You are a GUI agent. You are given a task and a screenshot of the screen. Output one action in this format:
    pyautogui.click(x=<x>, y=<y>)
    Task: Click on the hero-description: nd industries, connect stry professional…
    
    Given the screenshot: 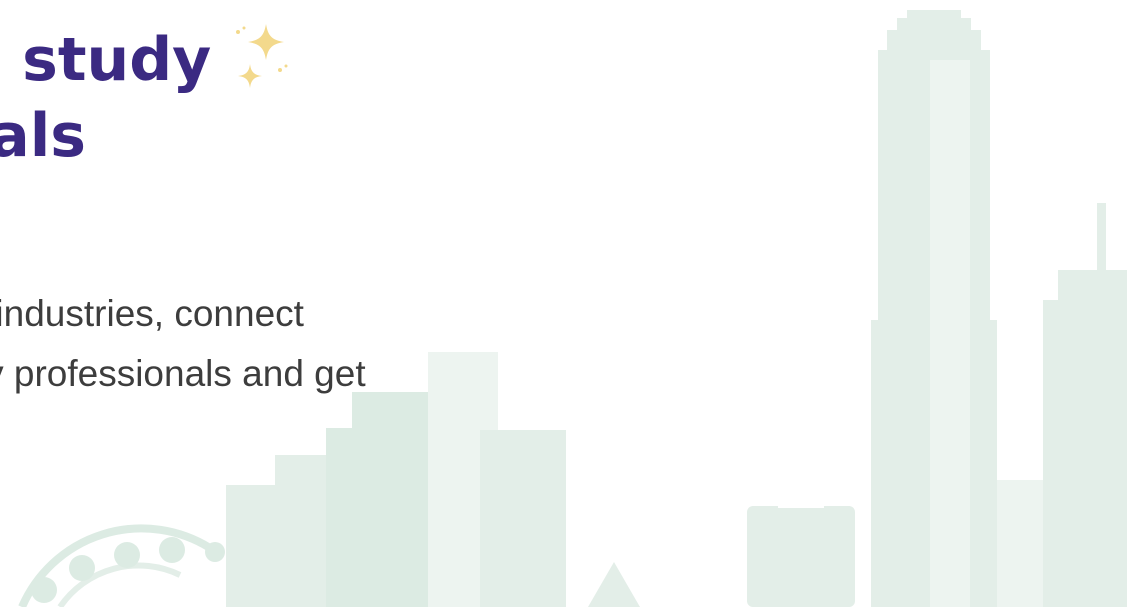 What is the action you would take?
    pyautogui.click(x=183, y=344)
    